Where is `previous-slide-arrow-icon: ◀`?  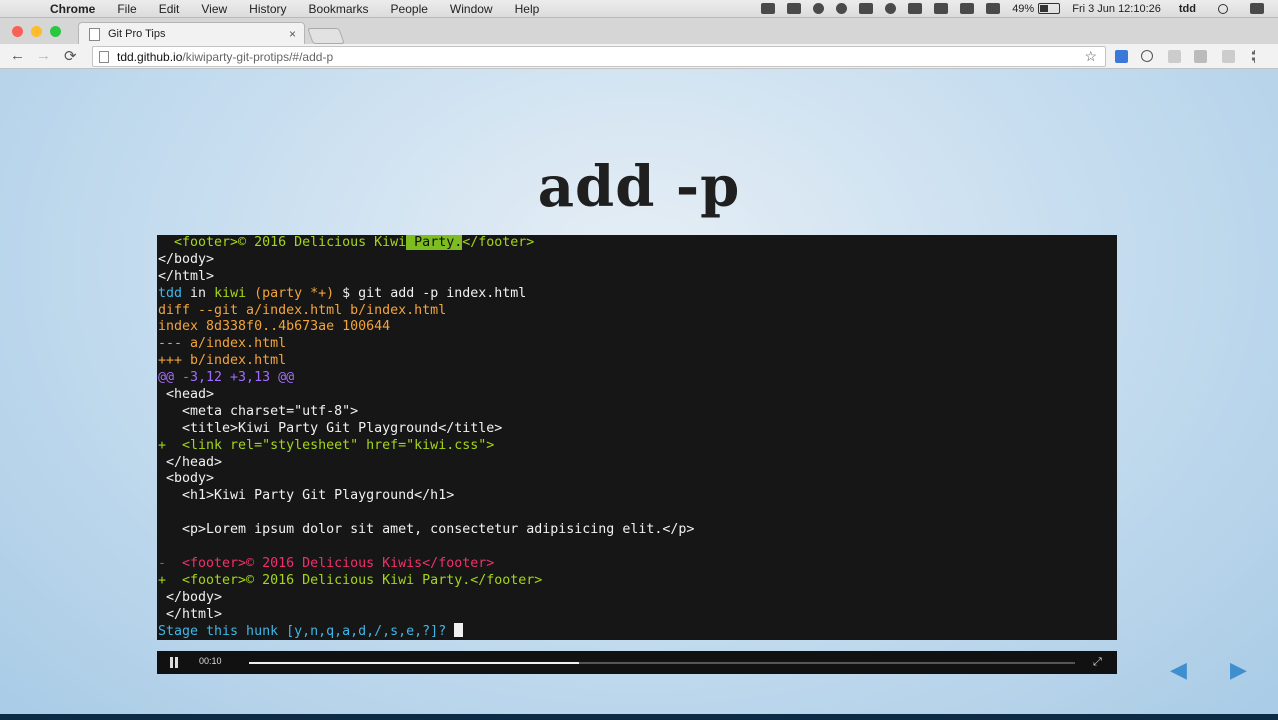 previous-slide-arrow-icon: ◀ is located at coordinates (1178, 670).